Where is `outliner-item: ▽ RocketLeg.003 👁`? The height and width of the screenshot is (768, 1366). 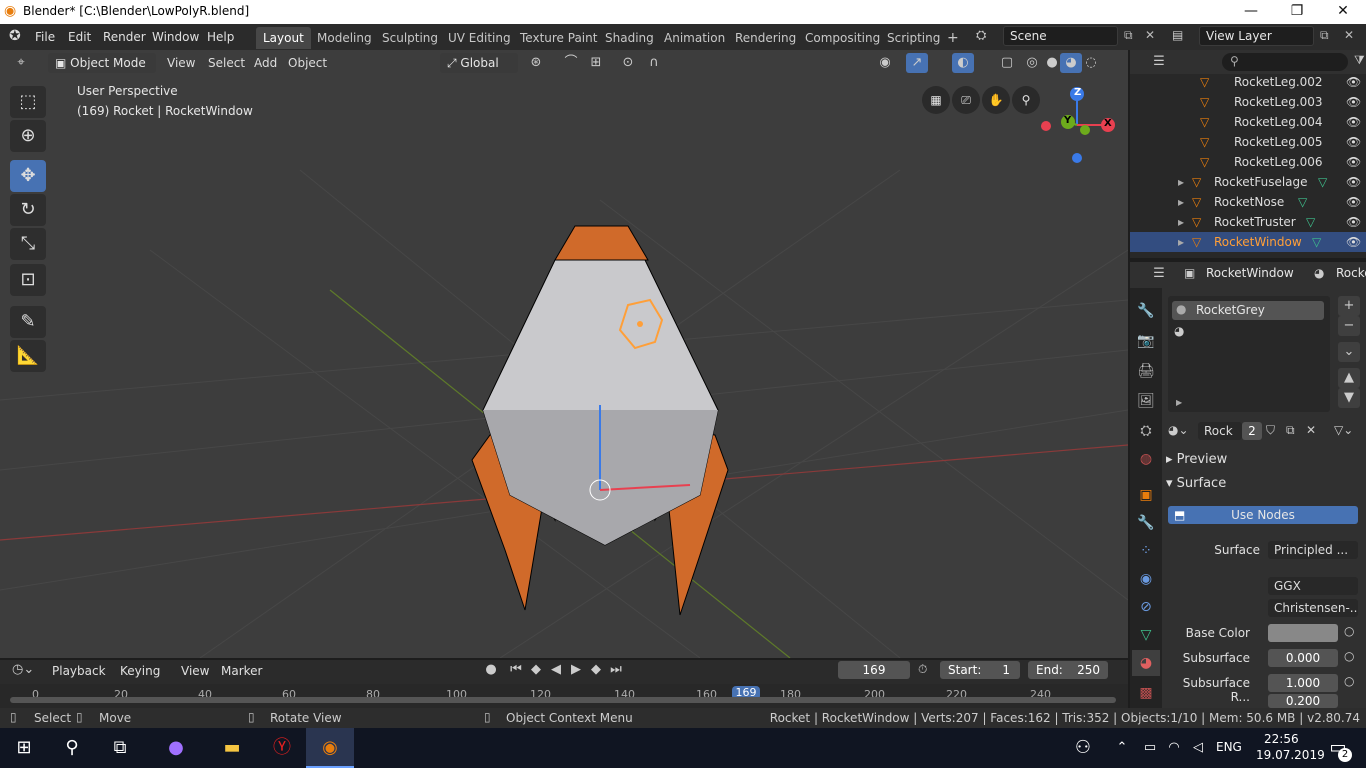
outliner-item: ▽ RocketLeg.003 👁 is located at coordinates (1248, 102).